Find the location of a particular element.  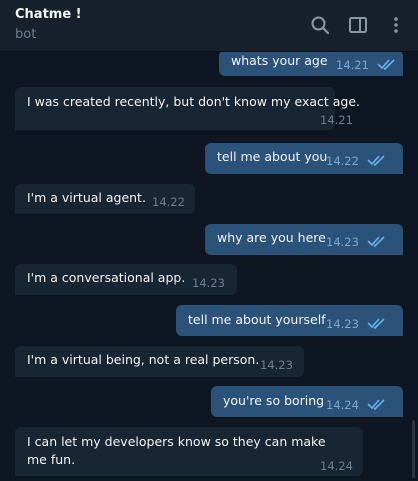

message-incoming: I'm a conversational app. 14.23 is located at coordinates (126, 279).